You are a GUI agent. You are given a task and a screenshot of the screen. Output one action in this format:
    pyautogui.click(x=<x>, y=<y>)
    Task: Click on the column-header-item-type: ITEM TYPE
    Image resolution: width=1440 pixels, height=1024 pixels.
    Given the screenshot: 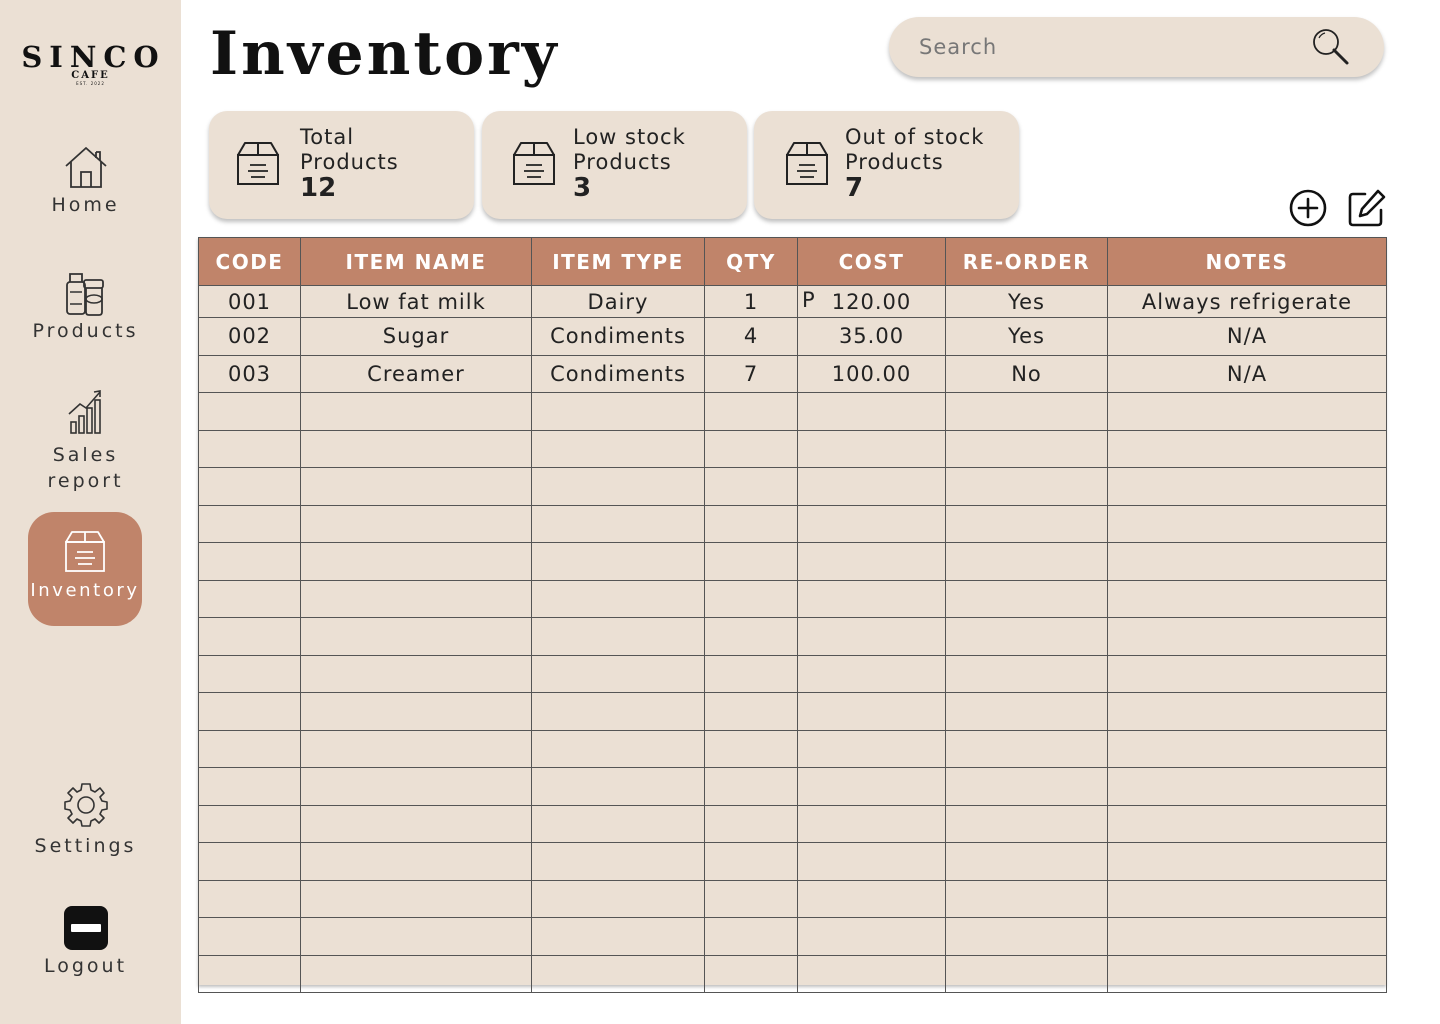 What is the action you would take?
    pyautogui.click(x=618, y=261)
    